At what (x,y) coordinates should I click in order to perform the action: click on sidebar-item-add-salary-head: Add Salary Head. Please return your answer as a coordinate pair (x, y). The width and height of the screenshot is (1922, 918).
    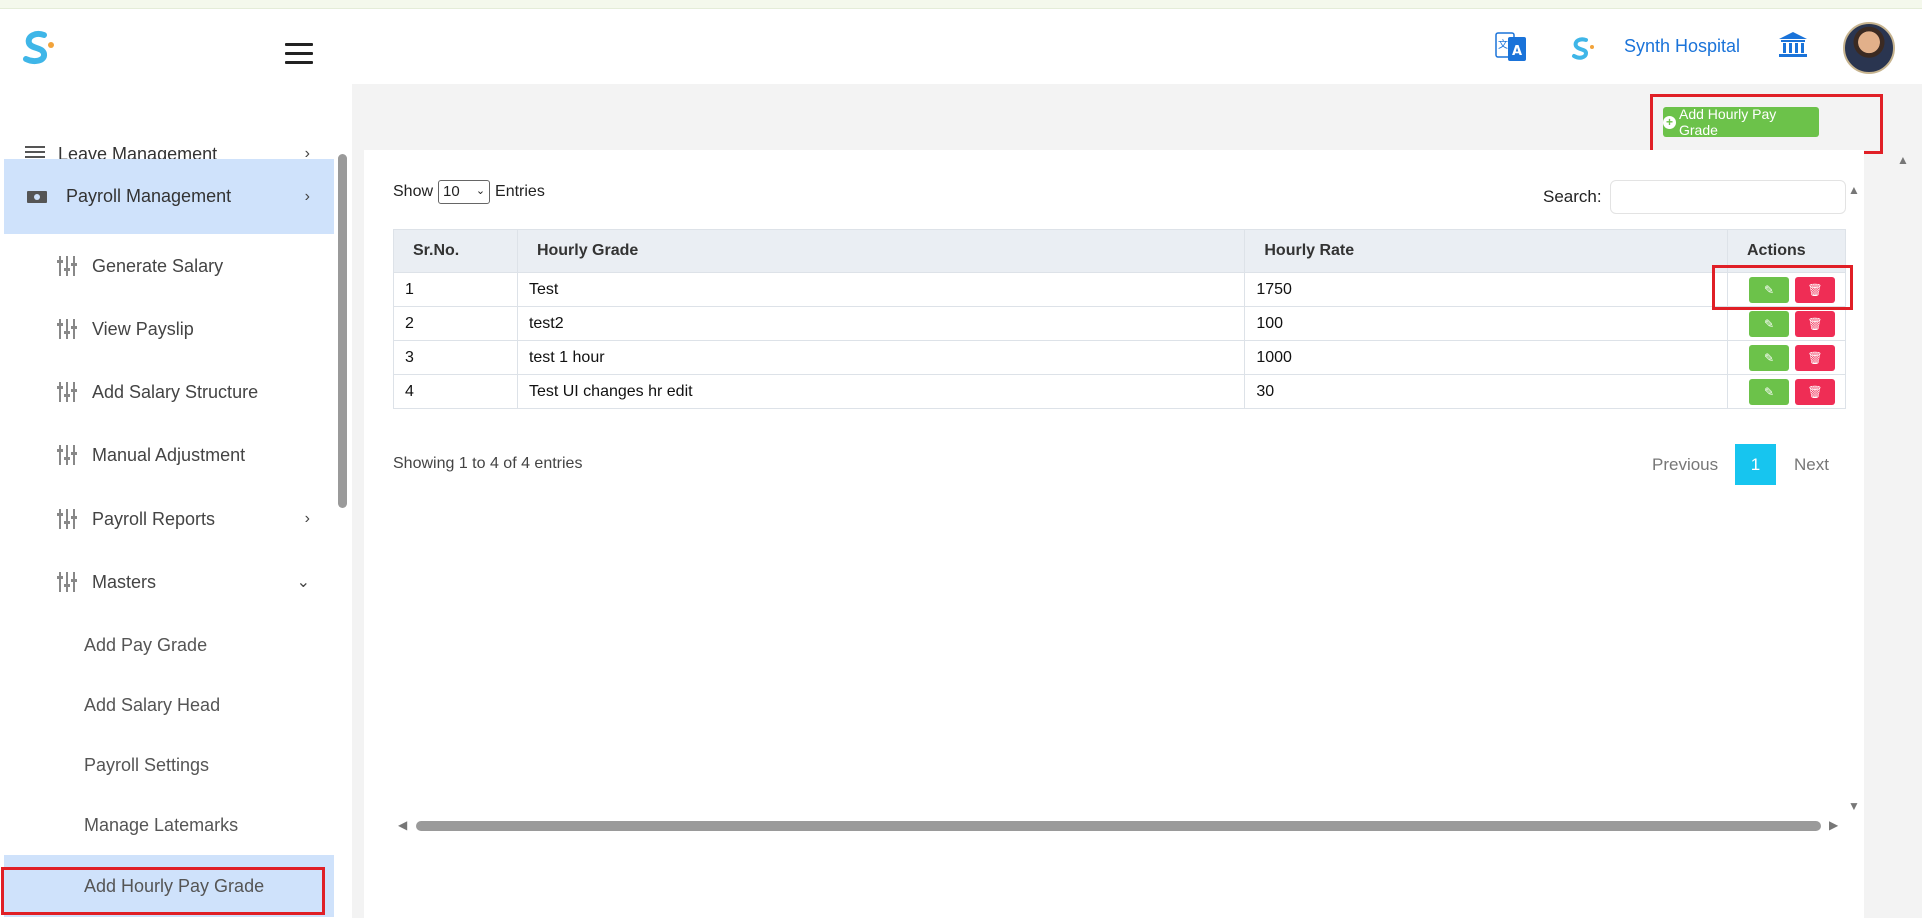
    Looking at the image, I should click on (169, 705).